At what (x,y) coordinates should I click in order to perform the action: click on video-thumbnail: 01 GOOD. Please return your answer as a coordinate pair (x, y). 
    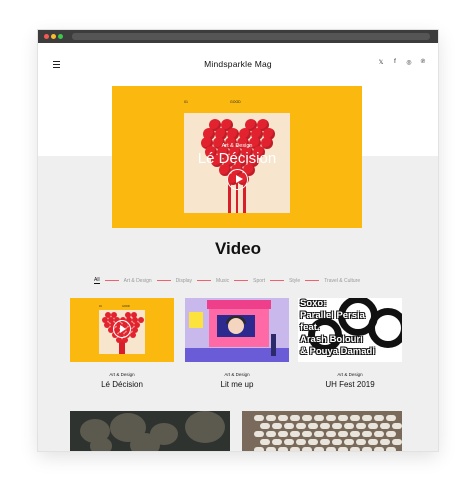
    Looking at the image, I should click on (122, 330).